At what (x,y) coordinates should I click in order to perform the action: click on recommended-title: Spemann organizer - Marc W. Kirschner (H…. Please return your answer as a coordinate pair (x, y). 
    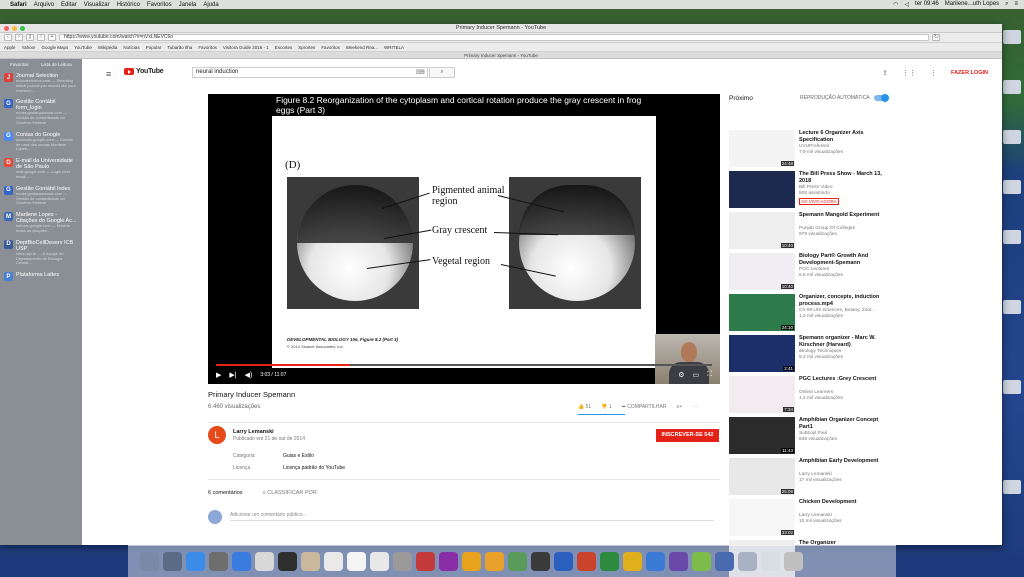
    Looking at the image, I should click on (844, 341).